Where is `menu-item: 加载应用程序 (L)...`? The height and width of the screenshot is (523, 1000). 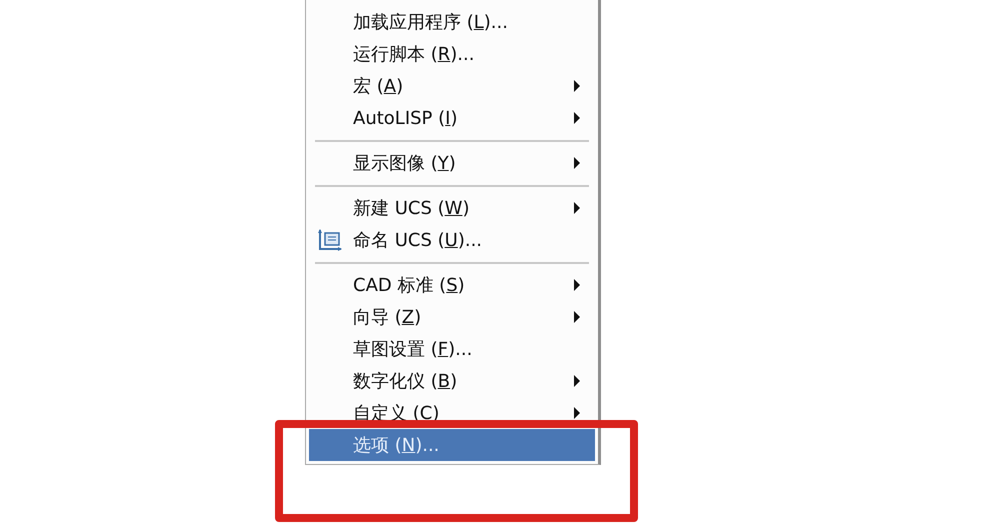
menu-item: 加载应用程序 (L)... is located at coordinates (452, 22).